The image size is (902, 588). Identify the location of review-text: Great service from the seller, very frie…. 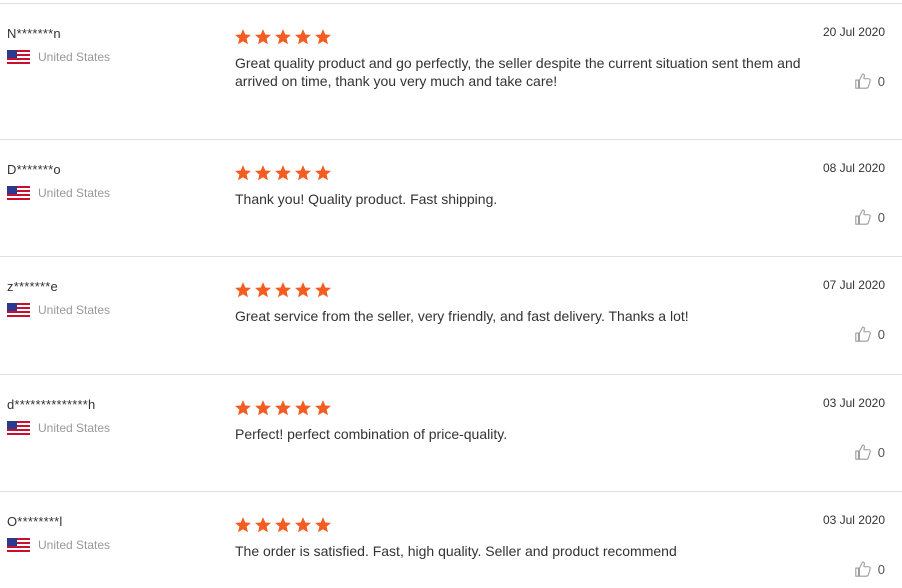
(462, 316).